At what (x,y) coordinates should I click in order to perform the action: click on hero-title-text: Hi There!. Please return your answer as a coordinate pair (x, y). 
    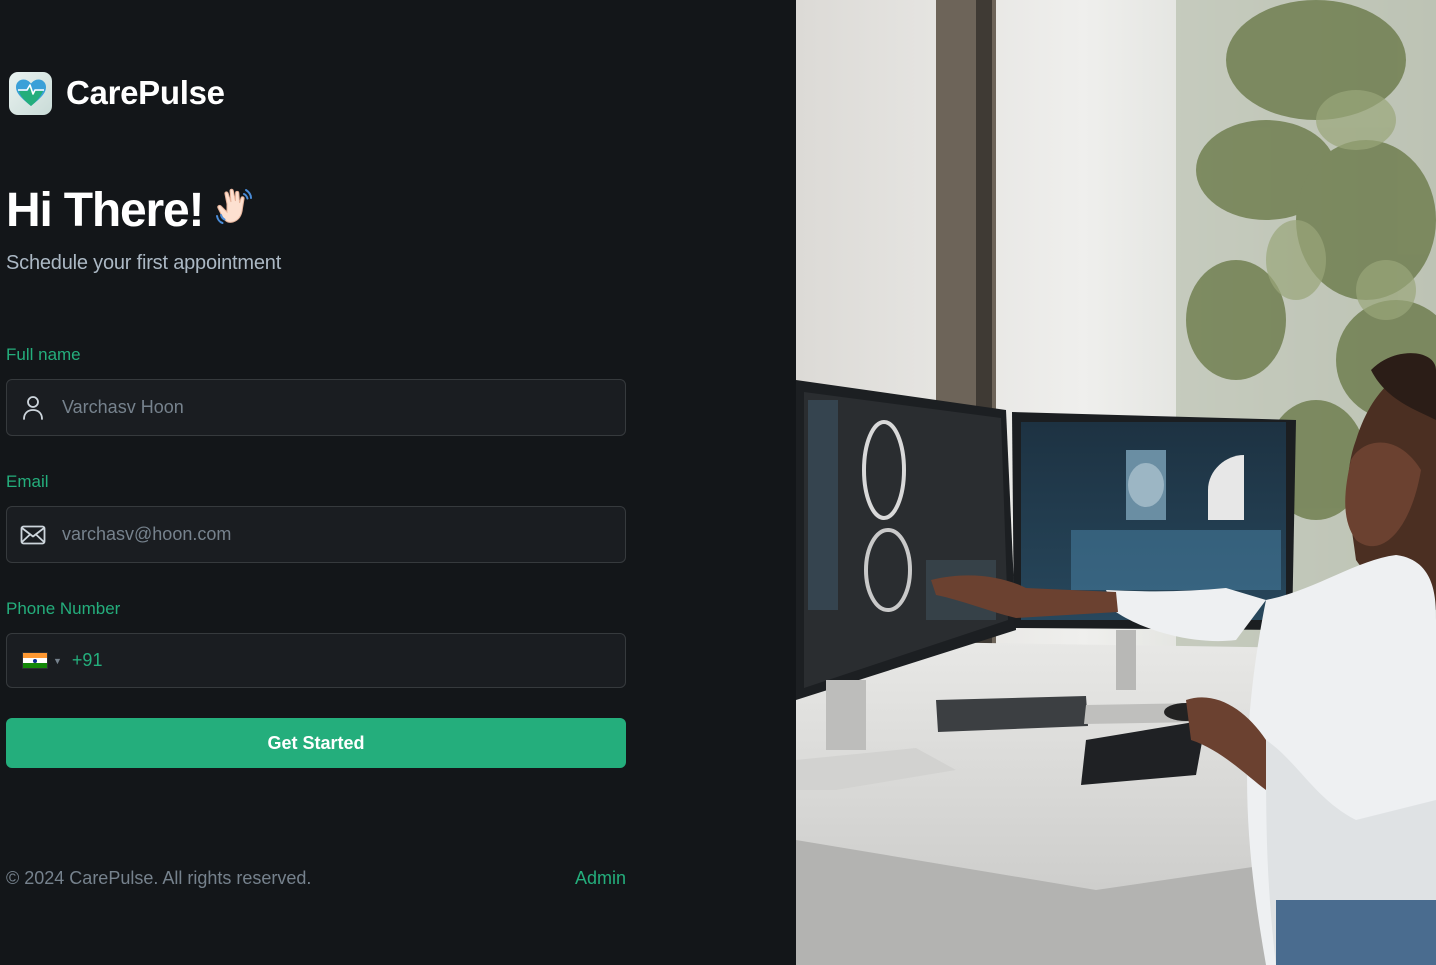
    Looking at the image, I should click on (105, 210).